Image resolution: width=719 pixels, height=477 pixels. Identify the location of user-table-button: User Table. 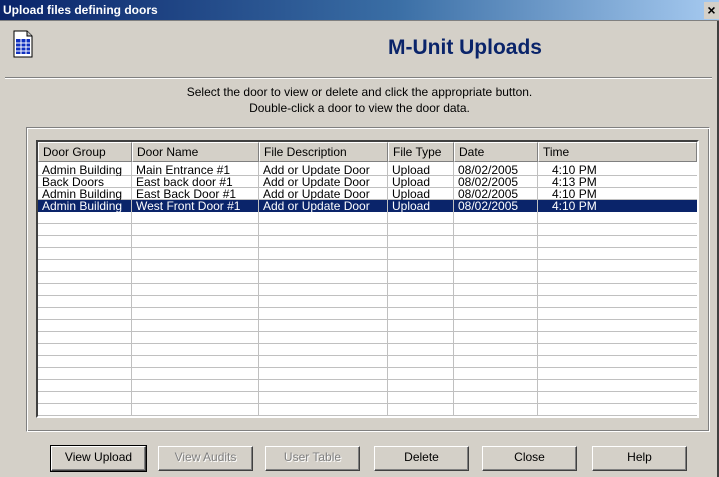
(312, 458).